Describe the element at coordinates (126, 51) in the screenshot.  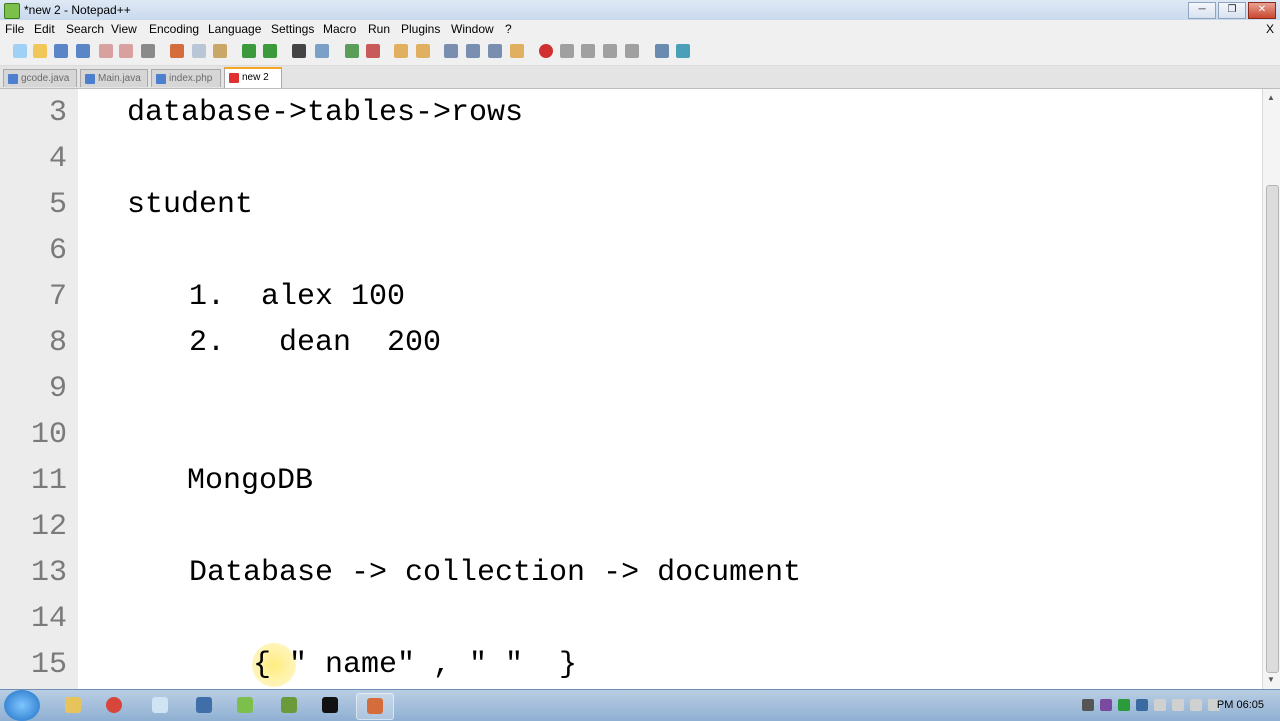
I see `close-all-icon` at that location.